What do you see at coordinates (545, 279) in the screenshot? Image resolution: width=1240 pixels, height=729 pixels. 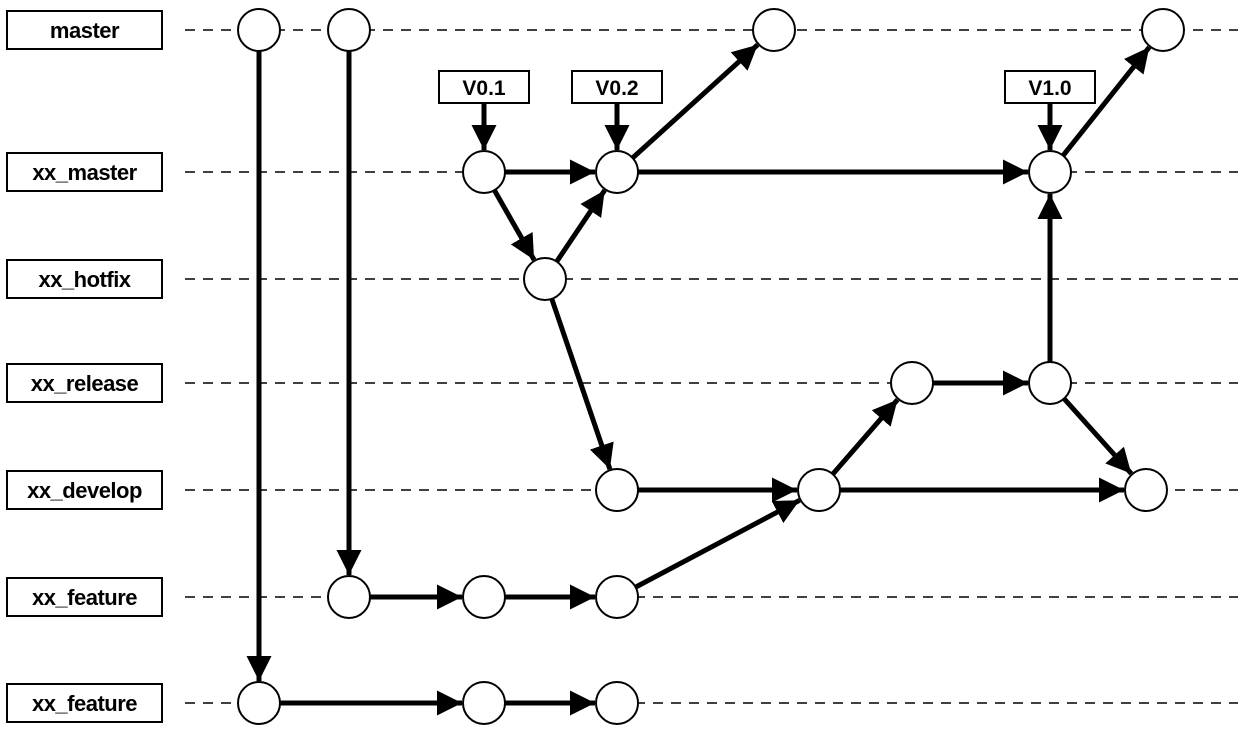 I see `commit-node-h1` at bounding box center [545, 279].